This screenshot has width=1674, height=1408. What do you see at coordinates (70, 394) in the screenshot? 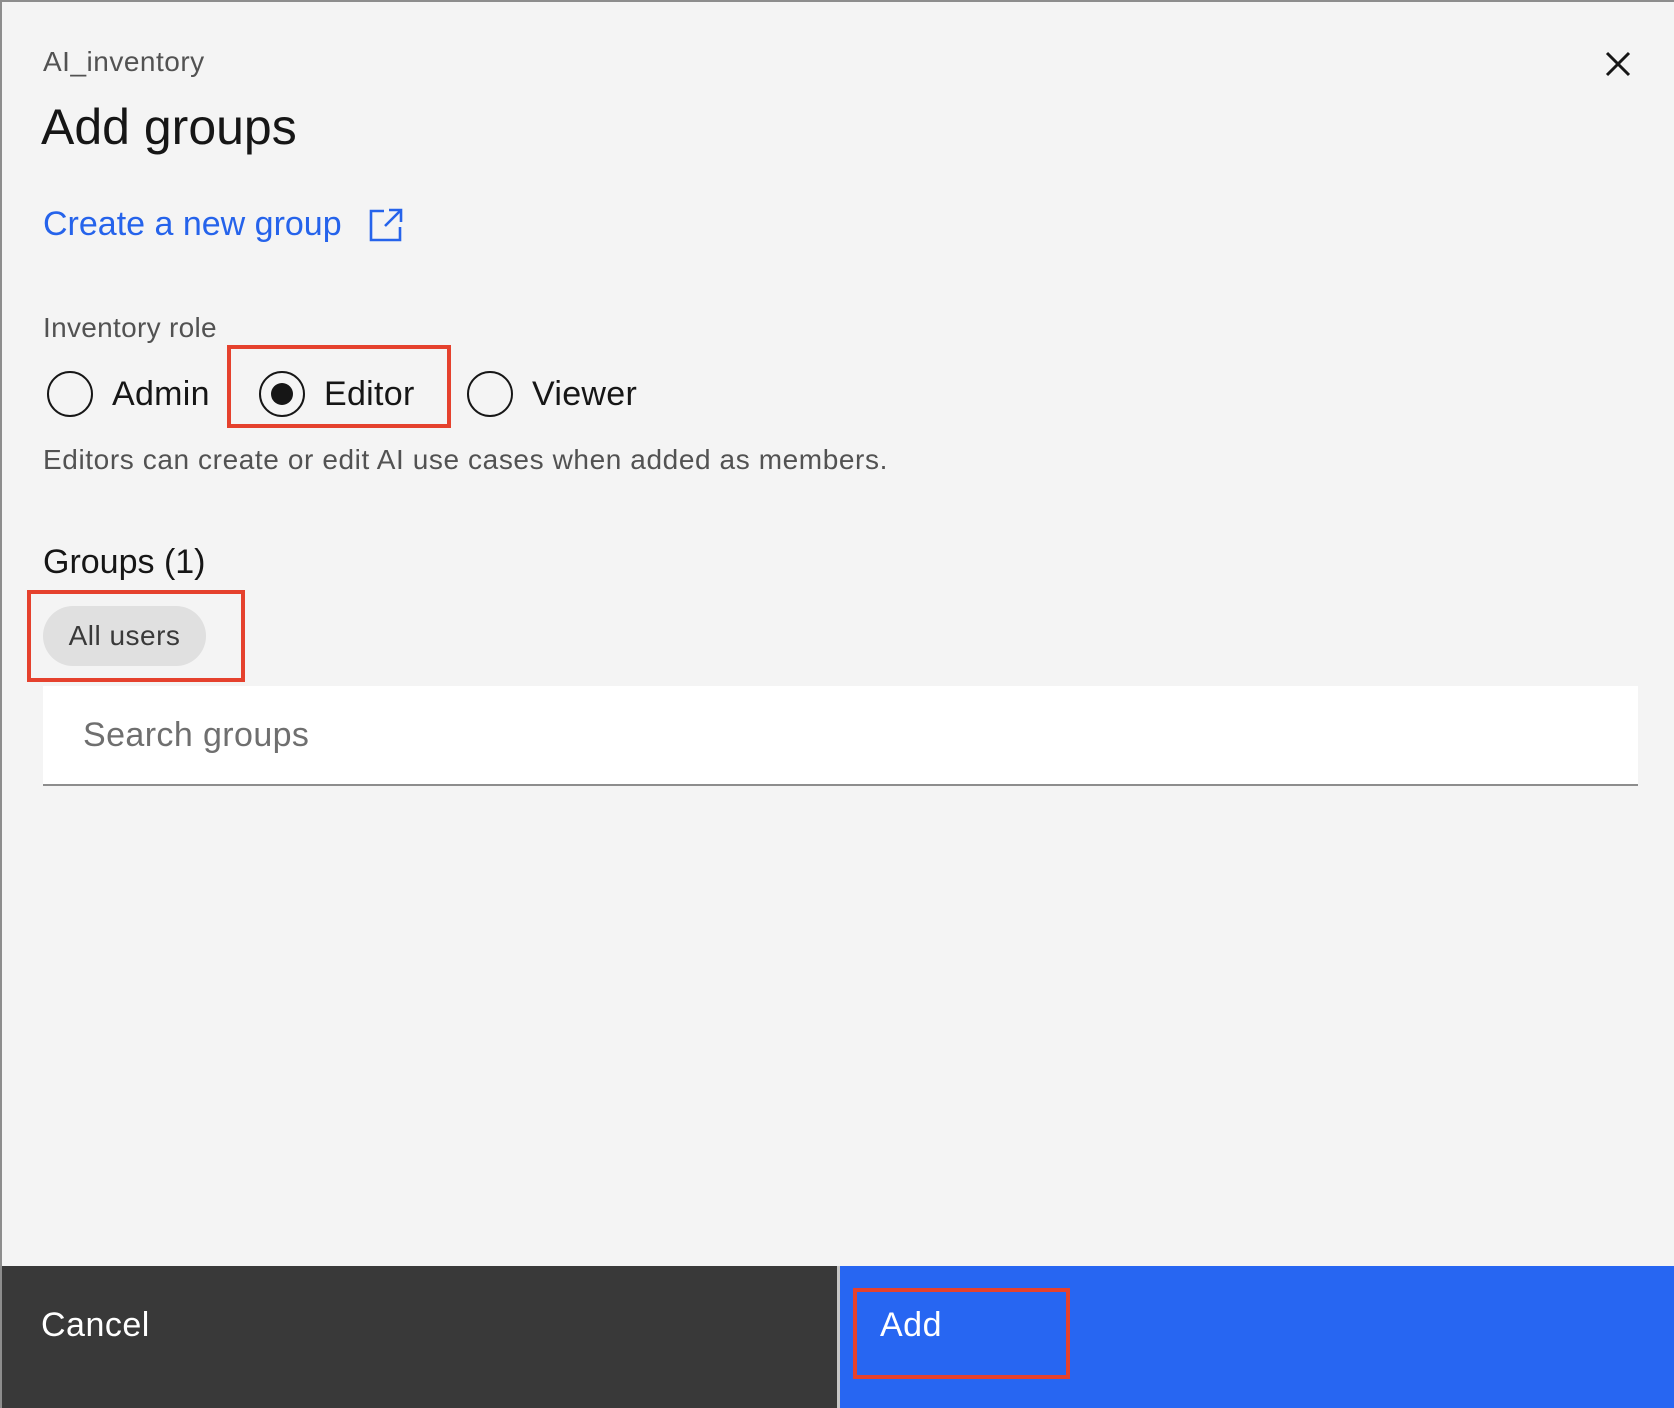
I see `radio-admin-circle` at bounding box center [70, 394].